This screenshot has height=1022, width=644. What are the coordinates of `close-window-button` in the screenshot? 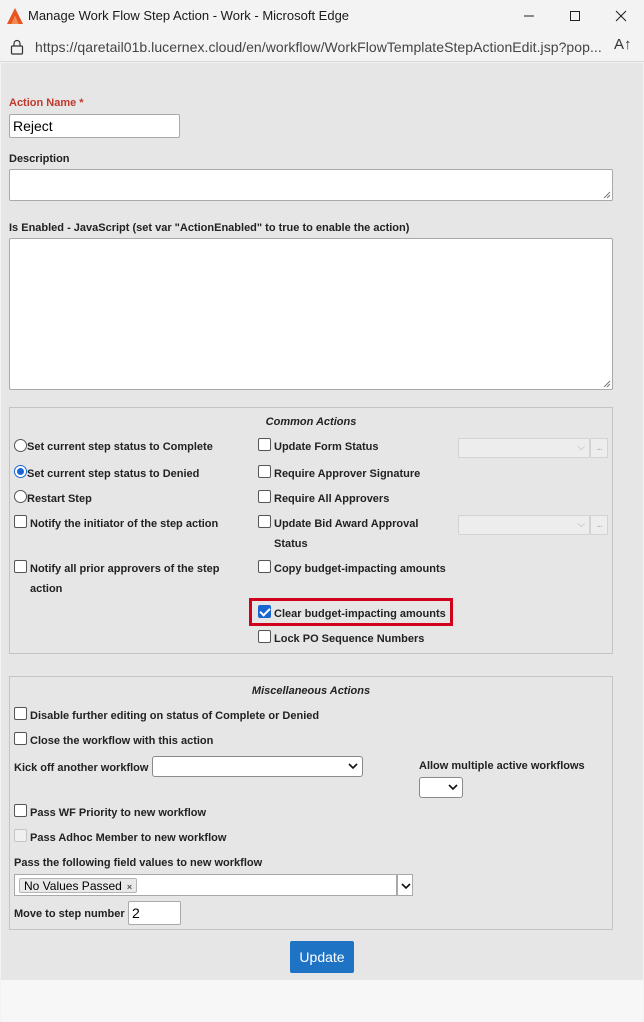 It's located at (621, 16).